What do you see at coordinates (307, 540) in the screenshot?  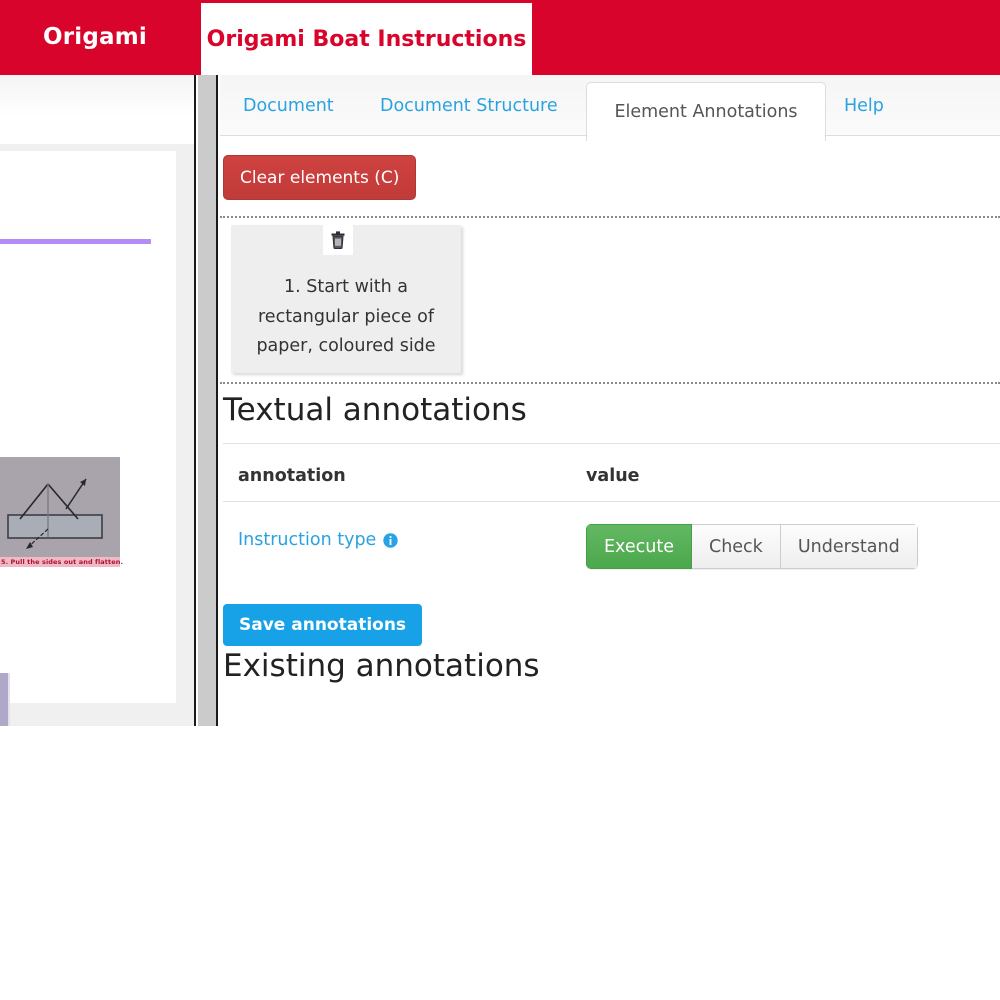 I see `annotation-label-text: Instruction type` at bounding box center [307, 540].